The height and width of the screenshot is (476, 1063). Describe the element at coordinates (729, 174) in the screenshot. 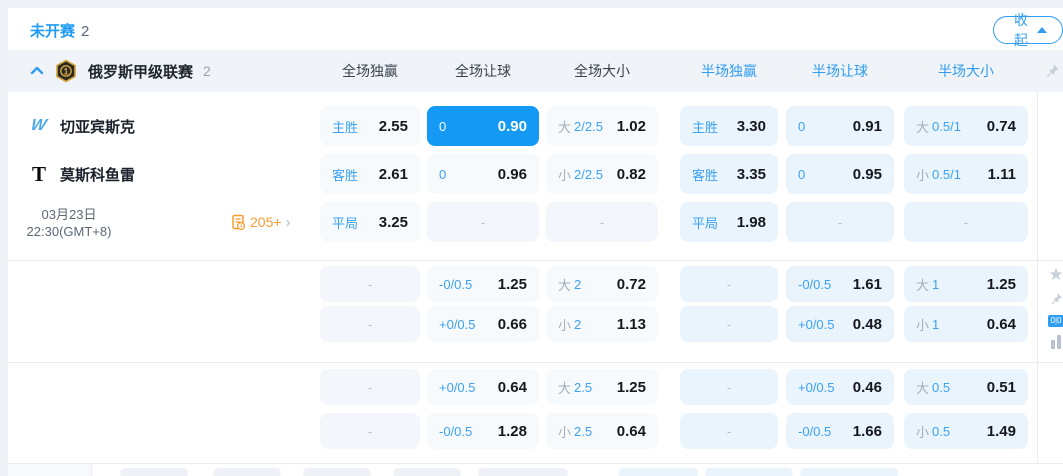

I see `odds-cell: 客胜 3.35` at that location.